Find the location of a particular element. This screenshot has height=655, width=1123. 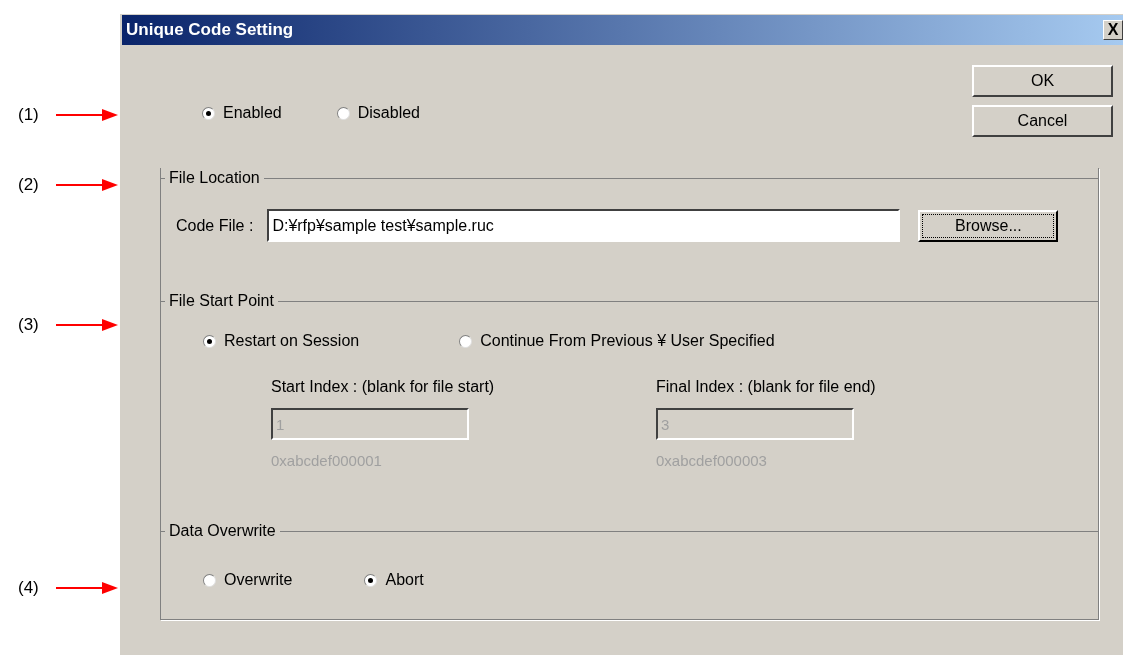

annotation-label: (2) is located at coordinates (29, 185).